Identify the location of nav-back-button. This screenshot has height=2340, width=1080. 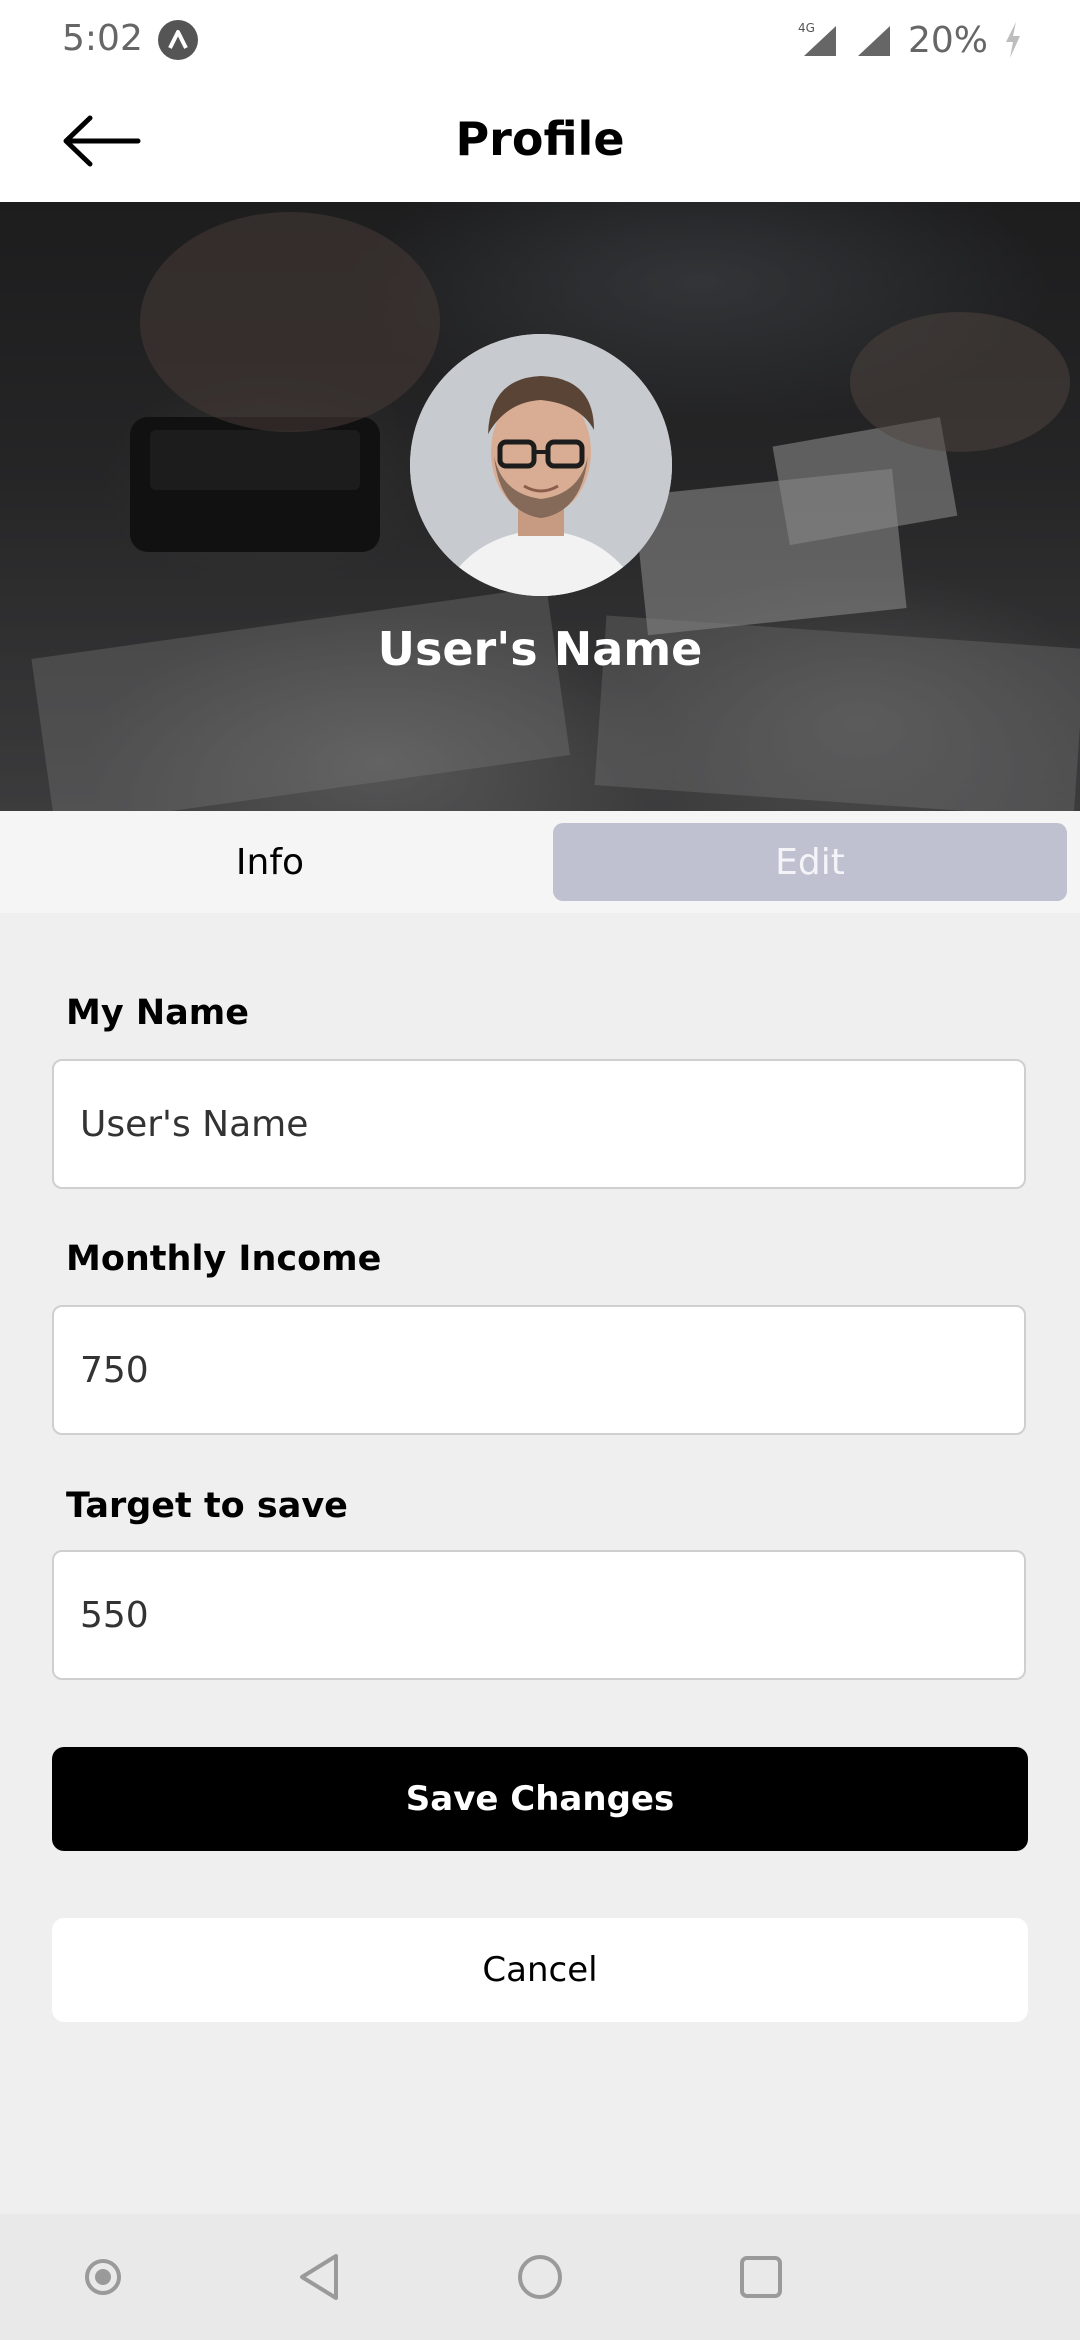
(321, 2277).